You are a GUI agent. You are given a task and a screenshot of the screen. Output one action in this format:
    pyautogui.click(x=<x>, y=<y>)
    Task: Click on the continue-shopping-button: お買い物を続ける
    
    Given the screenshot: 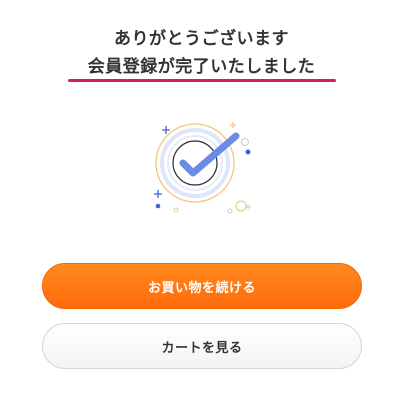 What is the action you would take?
    pyautogui.click(x=202, y=286)
    